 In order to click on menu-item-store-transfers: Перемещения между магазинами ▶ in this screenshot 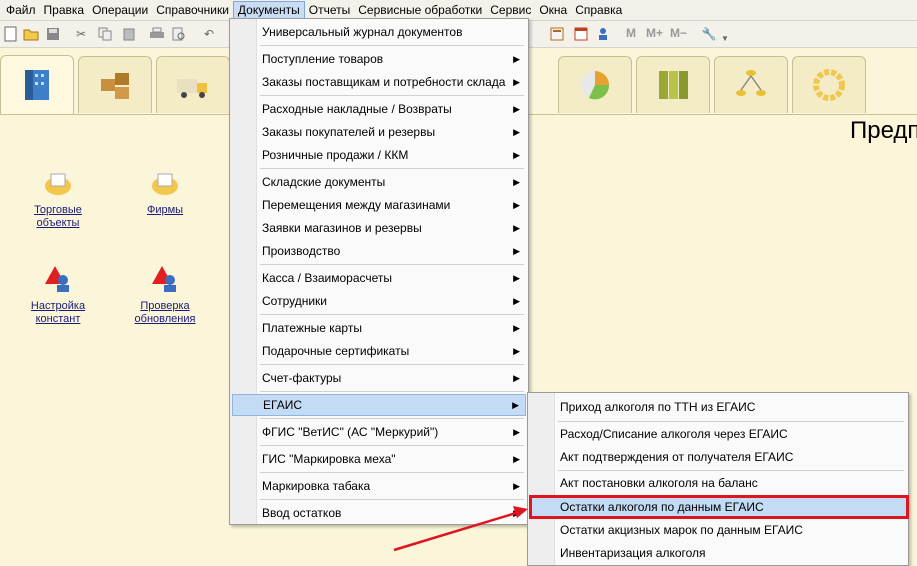, I will do `click(392, 205)`.